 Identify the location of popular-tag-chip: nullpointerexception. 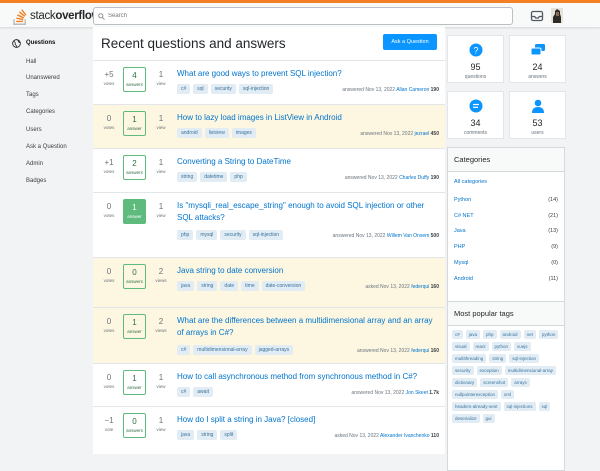
(475, 394).